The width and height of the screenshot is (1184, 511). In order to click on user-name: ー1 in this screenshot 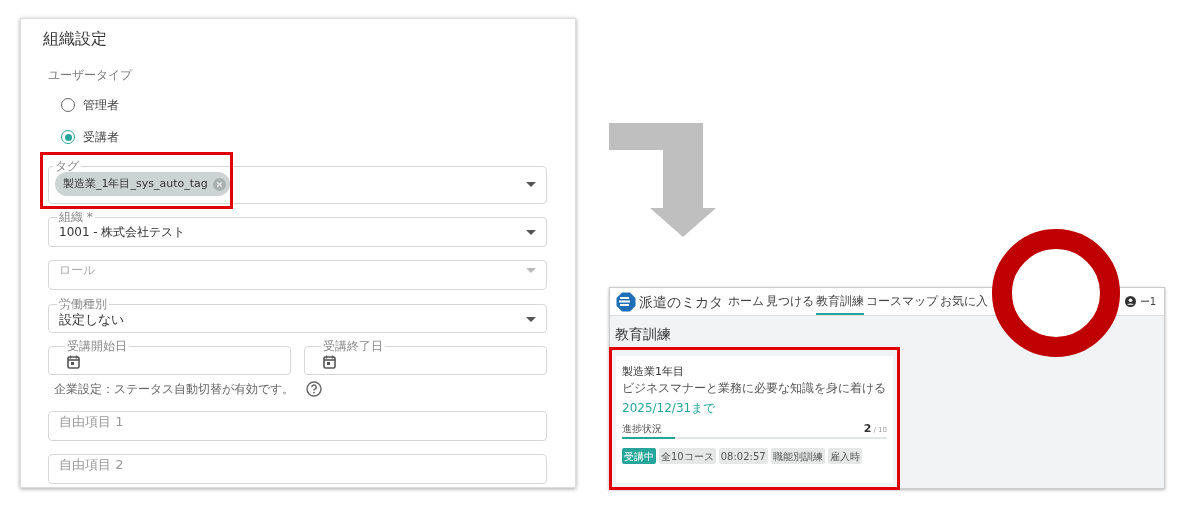, I will do `click(1147, 301)`.